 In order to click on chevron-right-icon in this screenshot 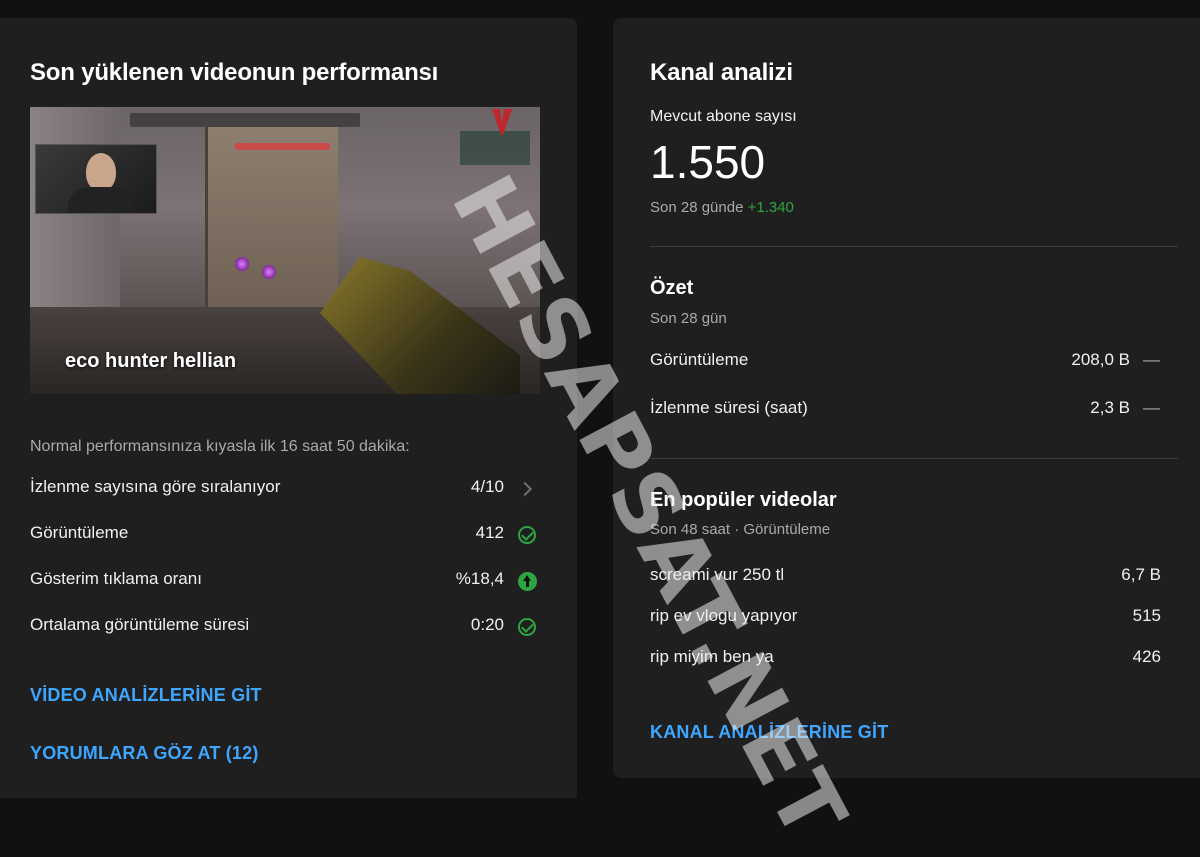, I will do `click(527, 489)`.